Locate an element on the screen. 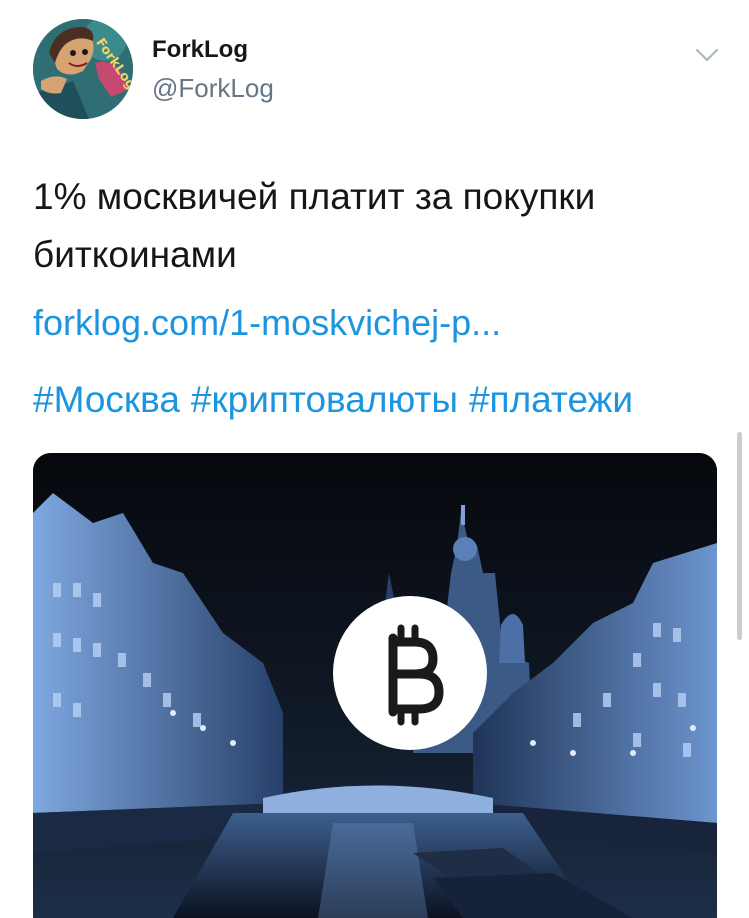 The width and height of the screenshot is (749, 918). scrollbar is located at coordinates (739, 536).